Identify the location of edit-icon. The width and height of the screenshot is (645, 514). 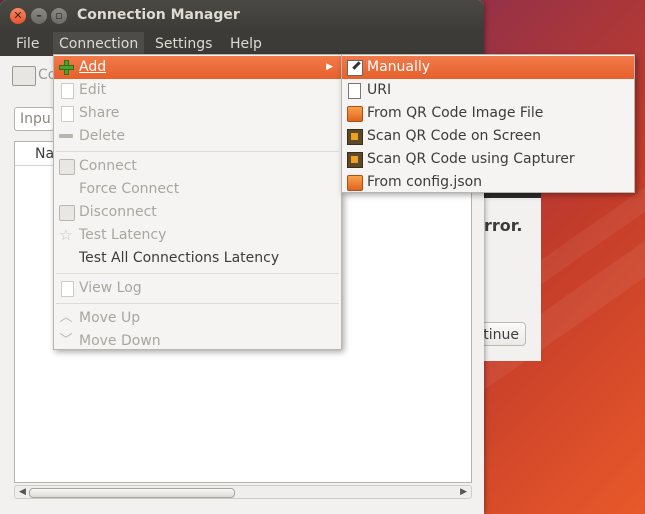
(67, 91).